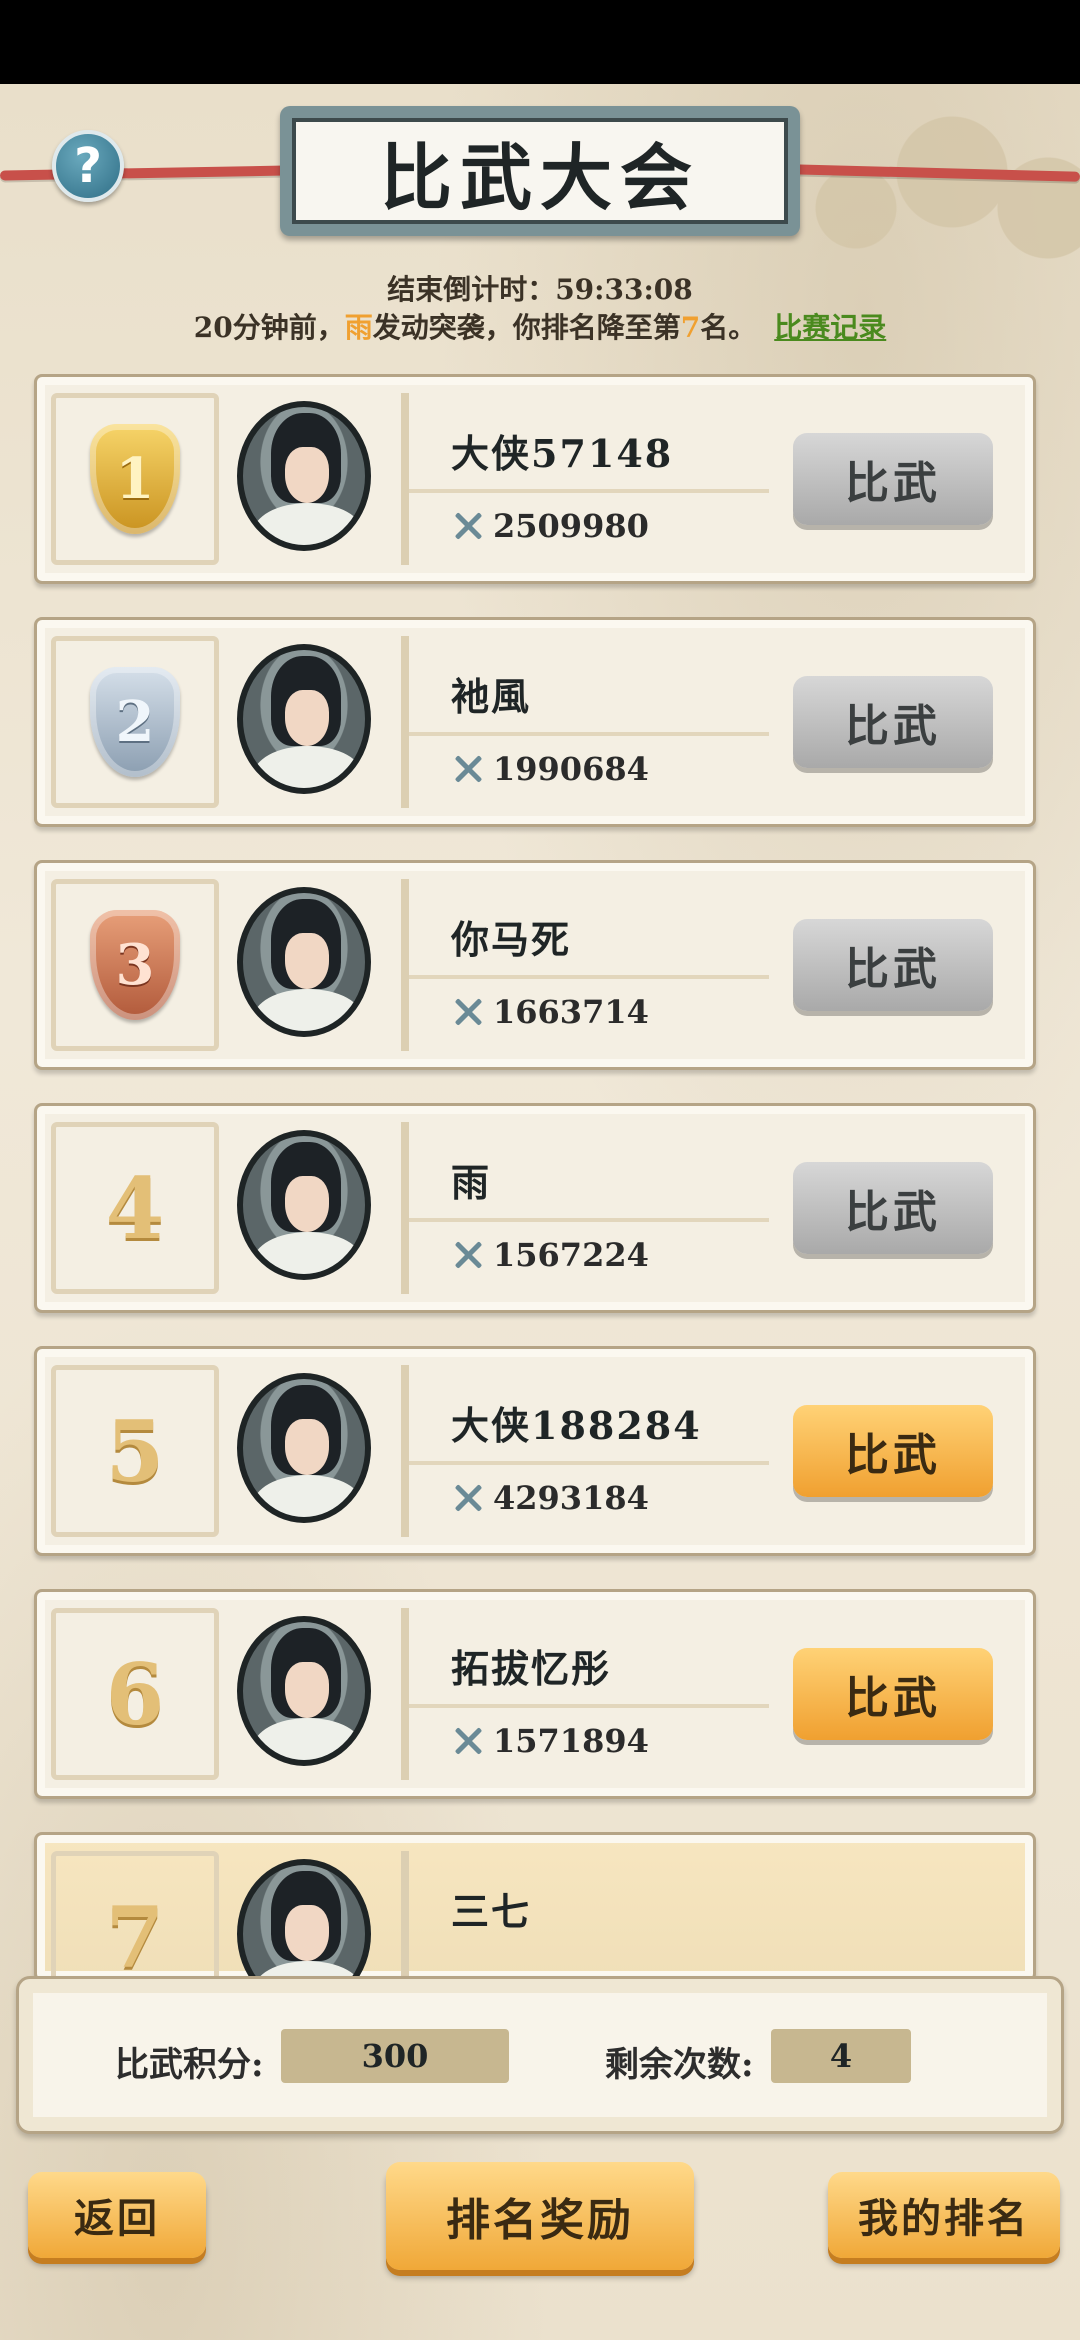 The width and height of the screenshot is (1080, 2340). What do you see at coordinates (571, 1741) in the screenshot?
I see `combat-power-value: 1571894` at bounding box center [571, 1741].